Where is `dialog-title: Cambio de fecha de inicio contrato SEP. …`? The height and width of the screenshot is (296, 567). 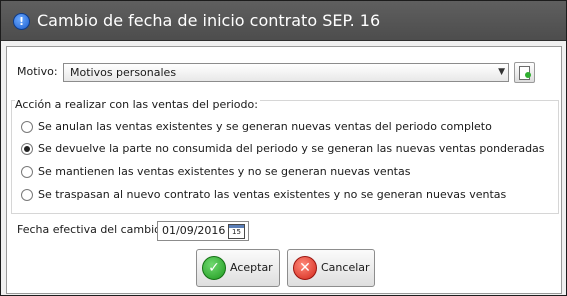 dialog-title: Cambio de fecha de inicio contrato SEP. … is located at coordinates (209, 20).